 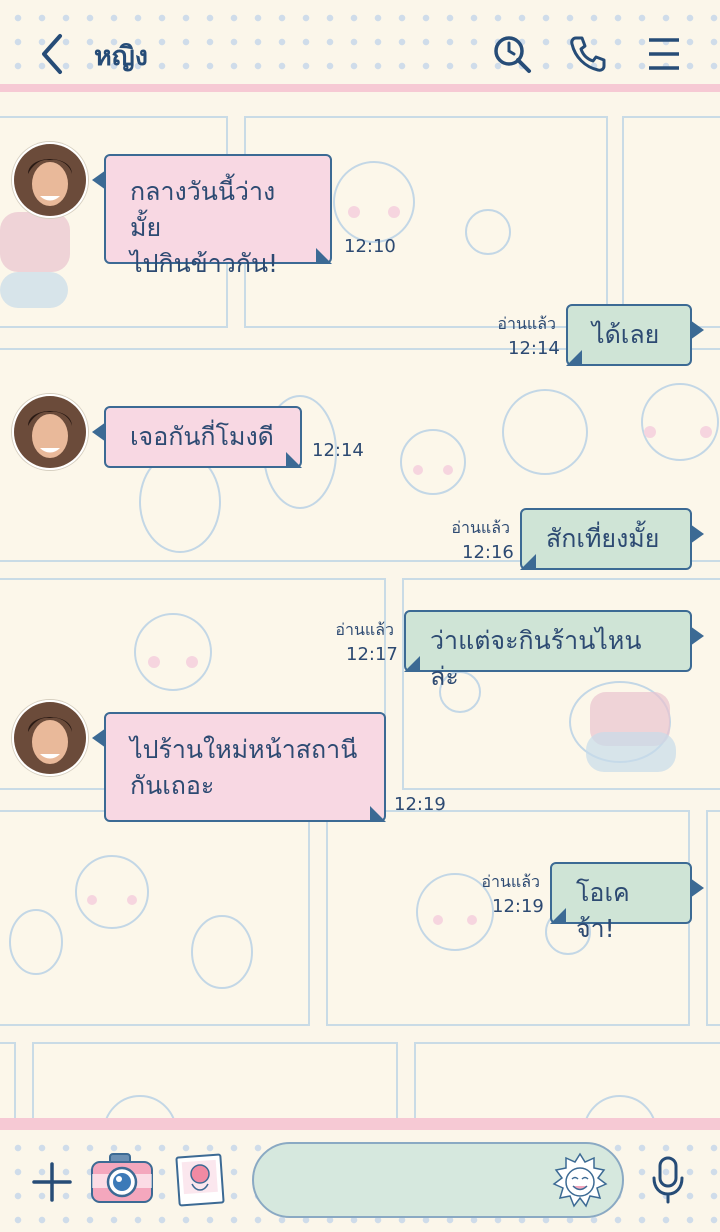 I want to click on message-text: กลางวันนี้ว่างมั้ย, so click(x=203, y=209).